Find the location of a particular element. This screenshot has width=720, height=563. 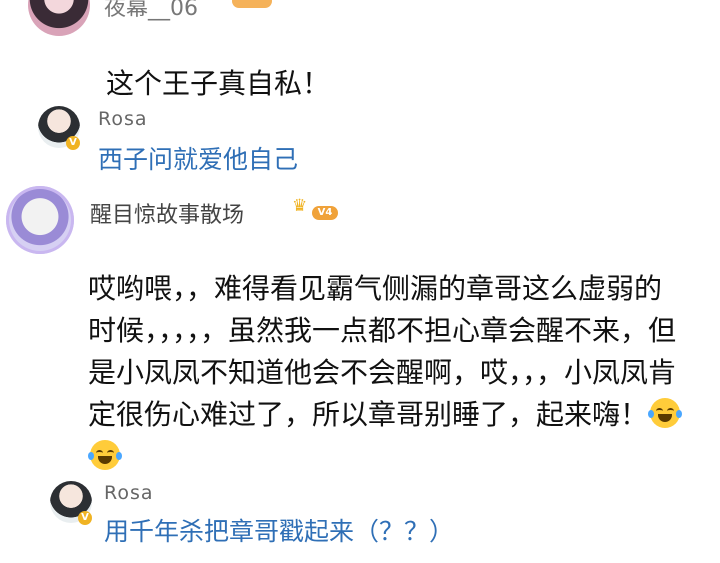

level-badge is located at coordinates (252, 4).